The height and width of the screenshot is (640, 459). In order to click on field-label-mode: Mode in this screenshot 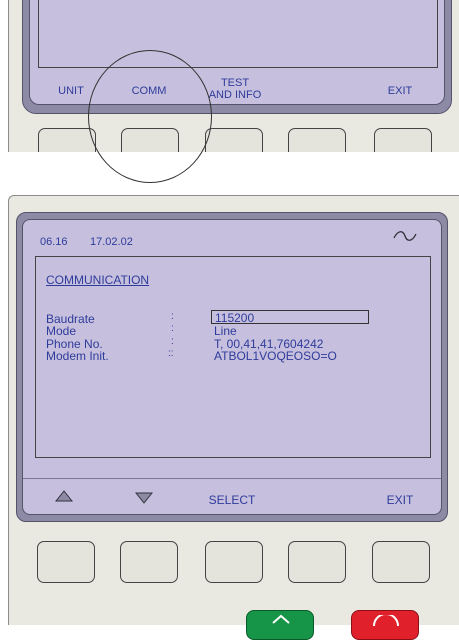, I will do `click(61, 331)`.